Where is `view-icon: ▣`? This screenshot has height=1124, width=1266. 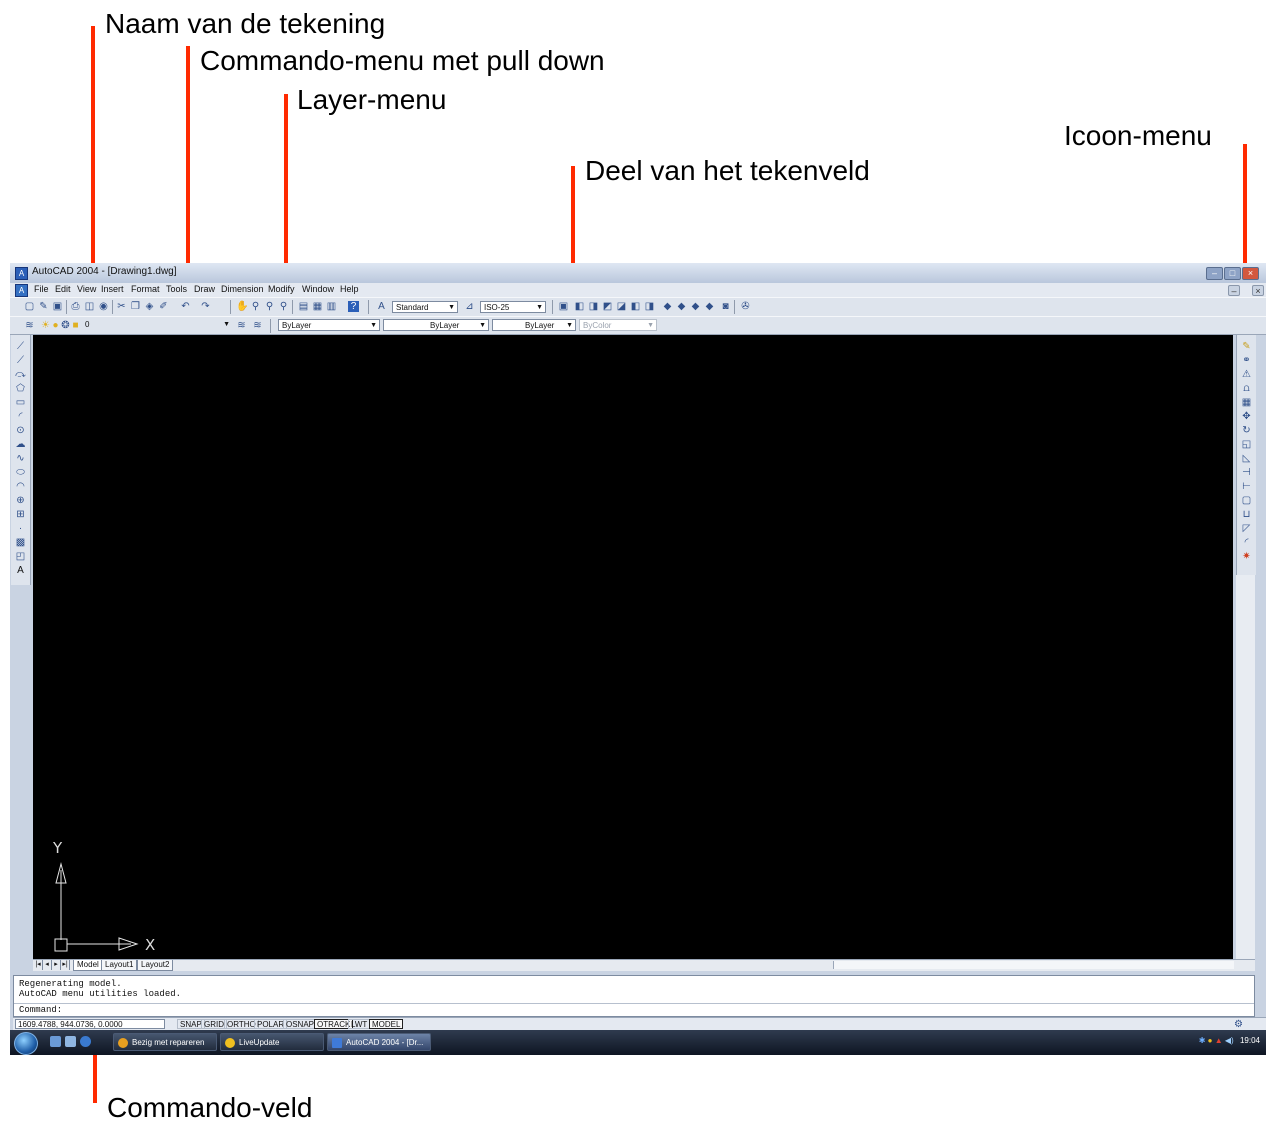 view-icon: ▣ is located at coordinates (563, 306).